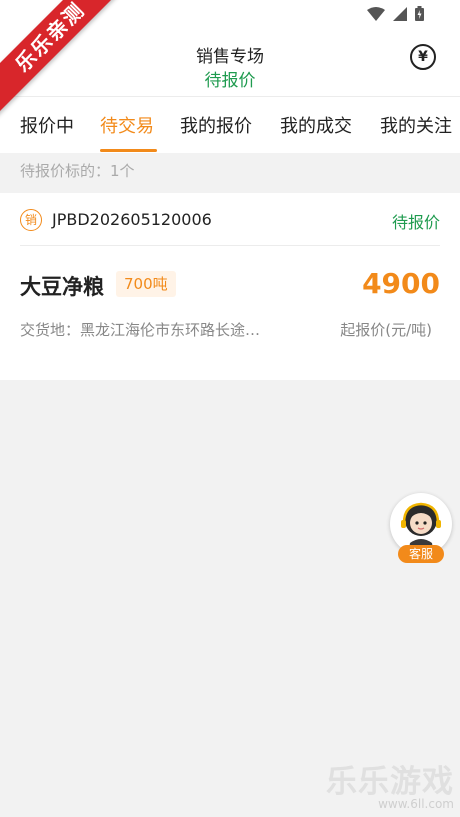 The image size is (460, 817). Describe the element at coordinates (419, 13) in the screenshot. I see `battery-icon` at that location.